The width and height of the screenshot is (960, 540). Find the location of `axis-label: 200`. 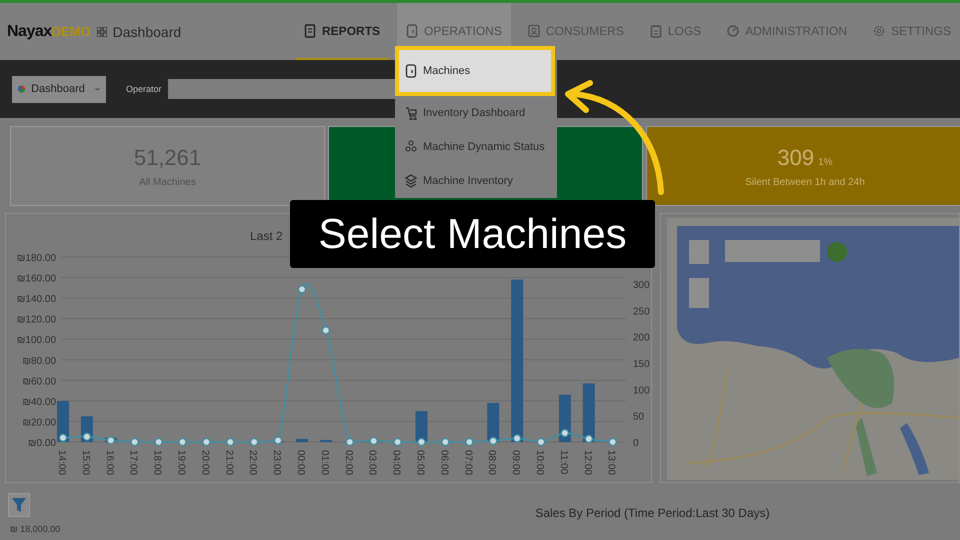

axis-label: 200 is located at coordinates (641, 338).